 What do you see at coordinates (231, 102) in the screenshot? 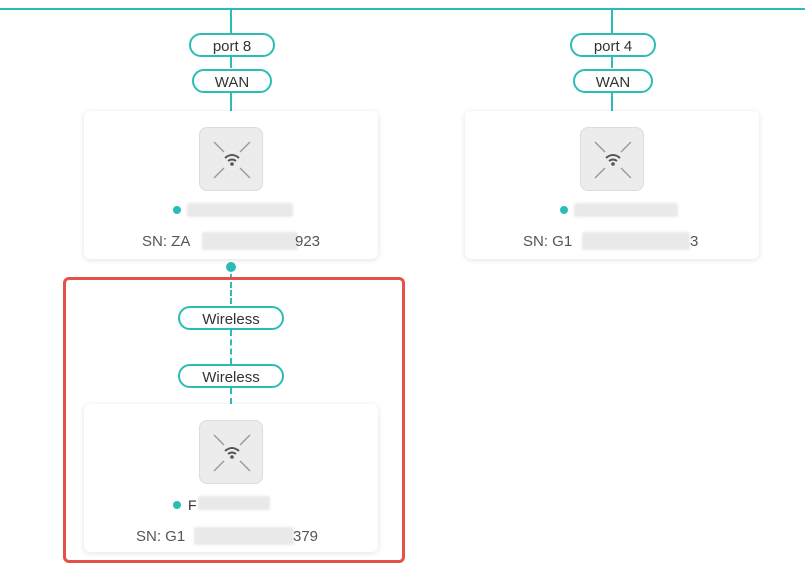
I see `left-card-line` at bounding box center [231, 102].